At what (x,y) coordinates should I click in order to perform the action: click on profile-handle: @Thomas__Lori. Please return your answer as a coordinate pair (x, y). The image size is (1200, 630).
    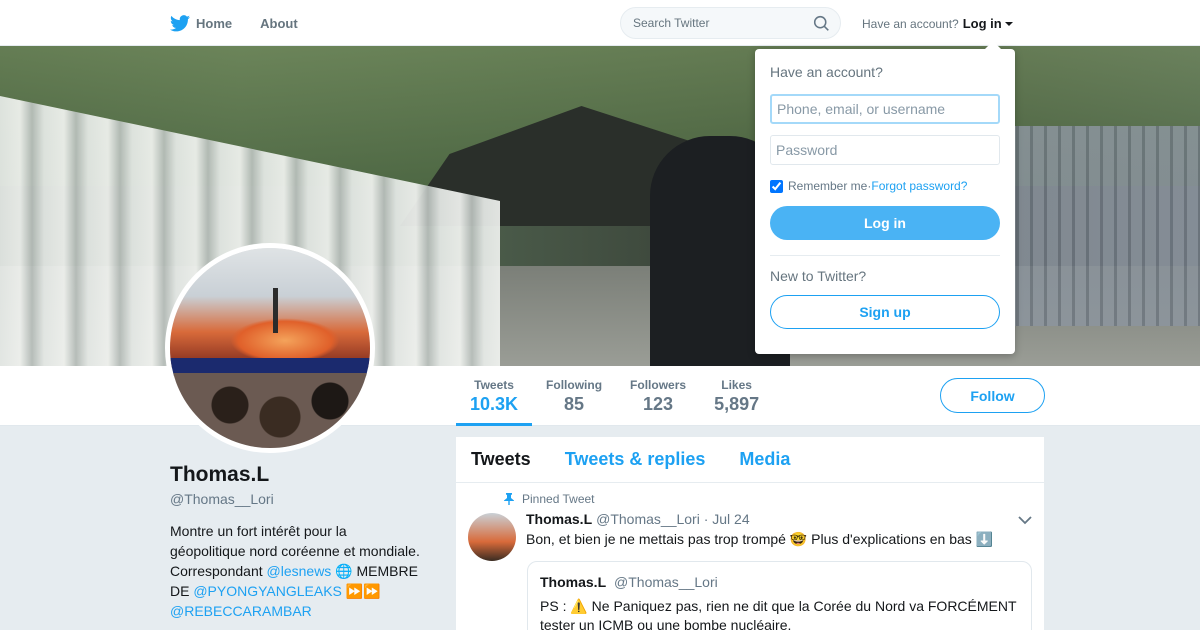
    Looking at the image, I should click on (222, 499).